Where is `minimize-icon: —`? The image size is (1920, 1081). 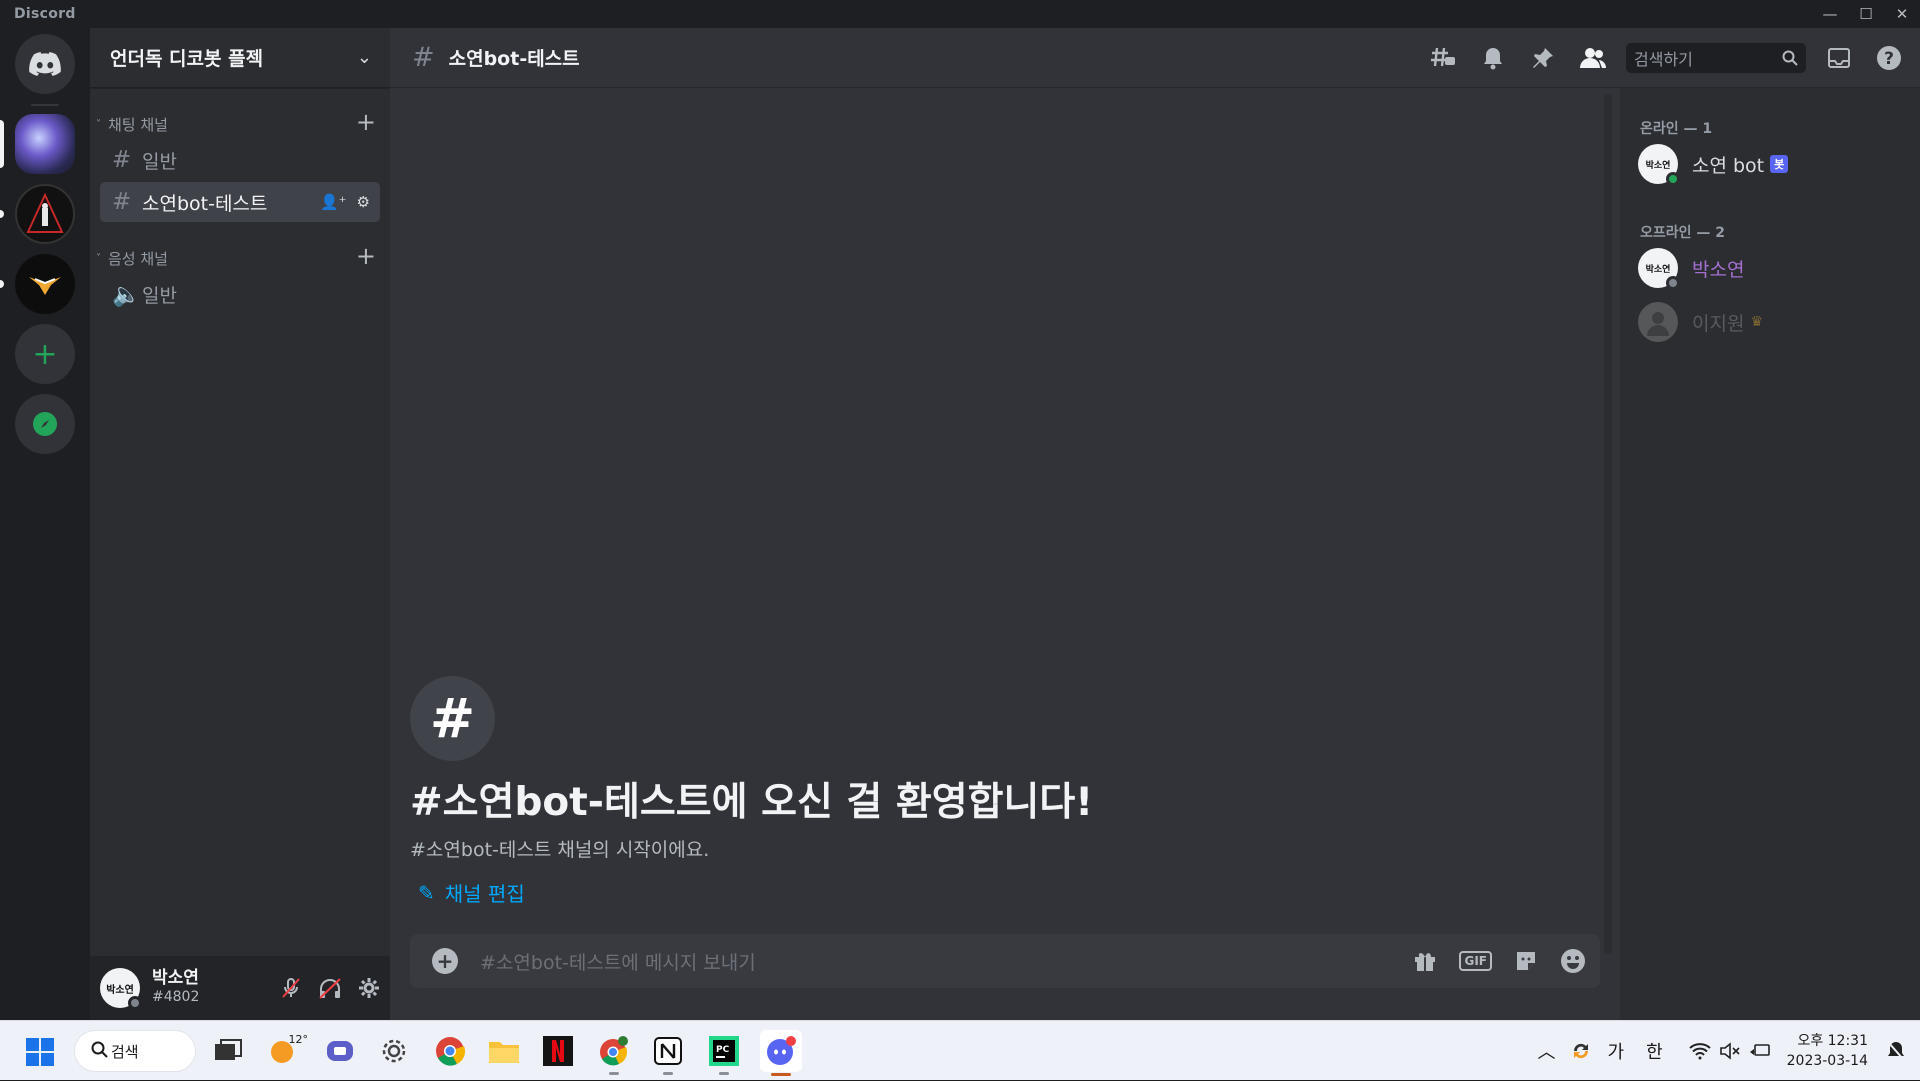 minimize-icon: — is located at coordinates (1830, 14).